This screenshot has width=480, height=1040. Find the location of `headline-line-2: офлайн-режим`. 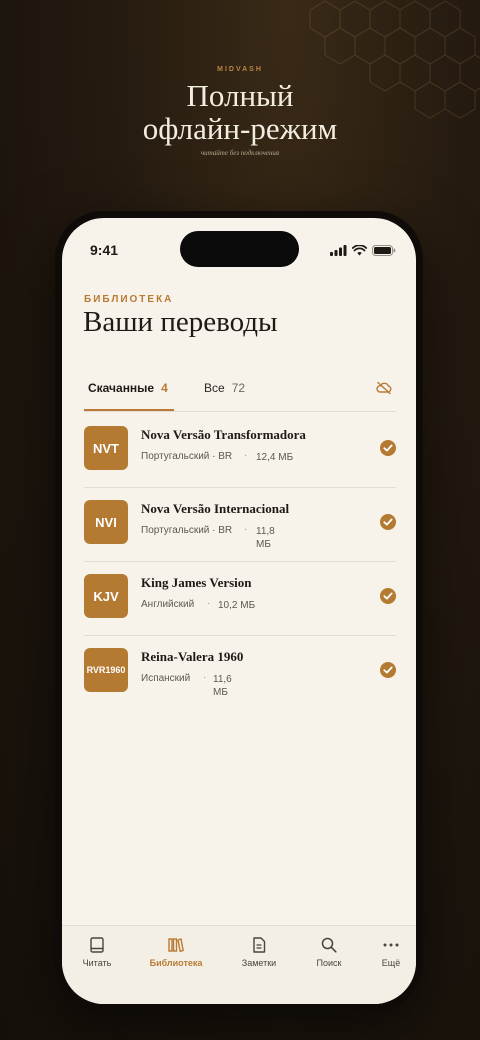

headline-line-2: офлайн-режим is located at coordinates (240, 128).